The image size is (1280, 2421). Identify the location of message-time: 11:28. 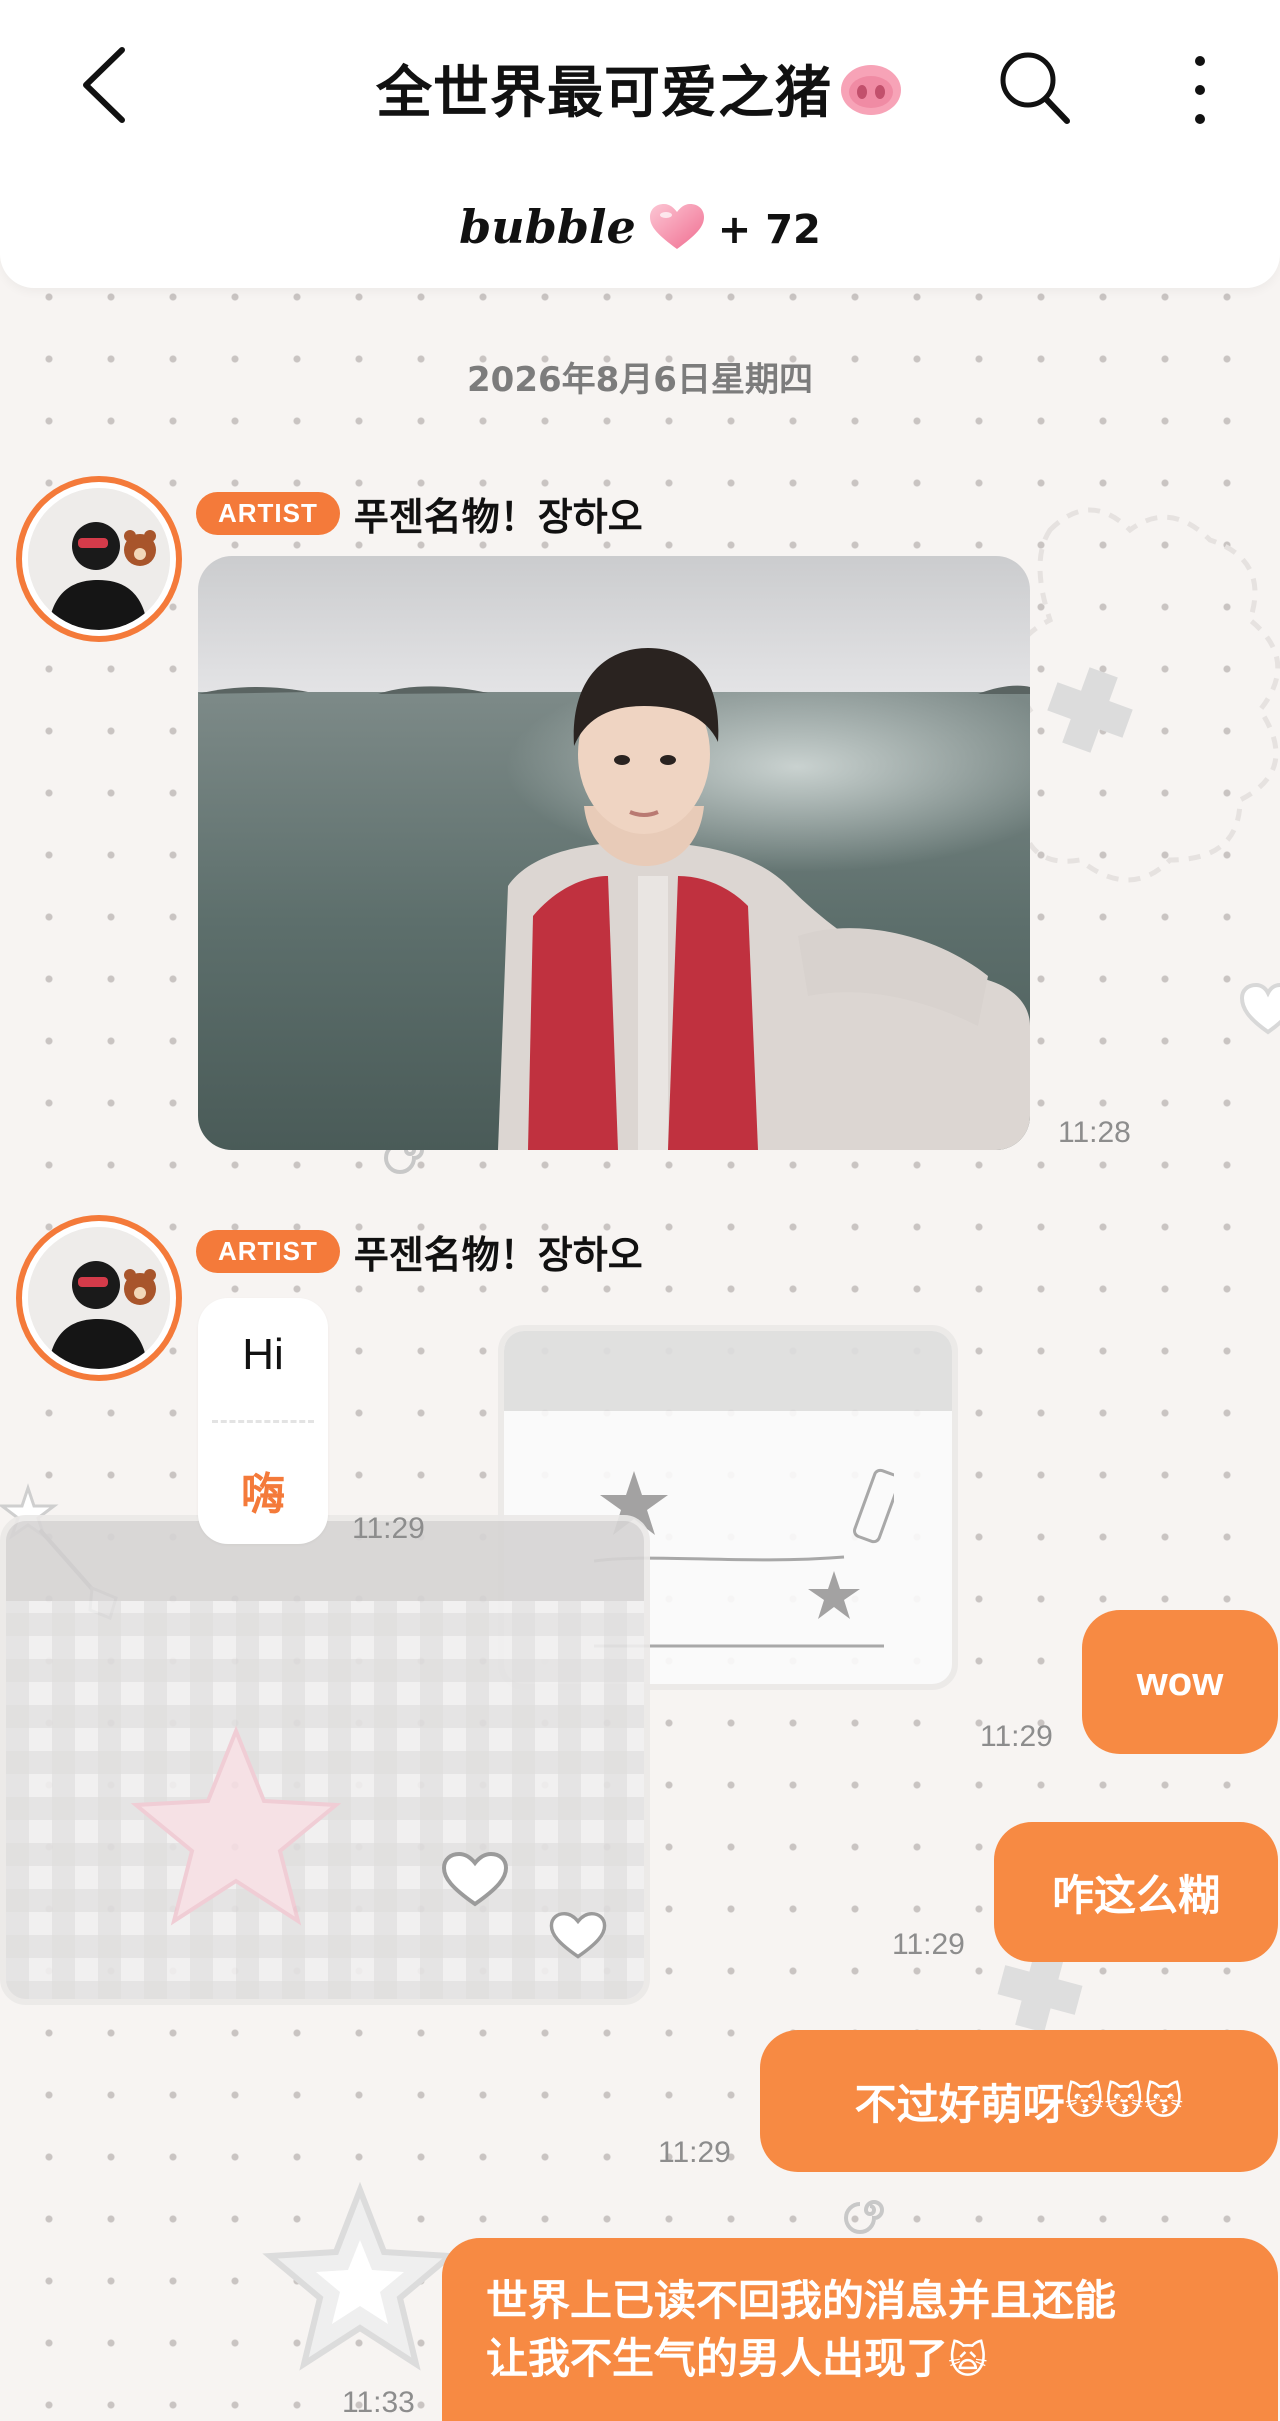
(1094, 1132).